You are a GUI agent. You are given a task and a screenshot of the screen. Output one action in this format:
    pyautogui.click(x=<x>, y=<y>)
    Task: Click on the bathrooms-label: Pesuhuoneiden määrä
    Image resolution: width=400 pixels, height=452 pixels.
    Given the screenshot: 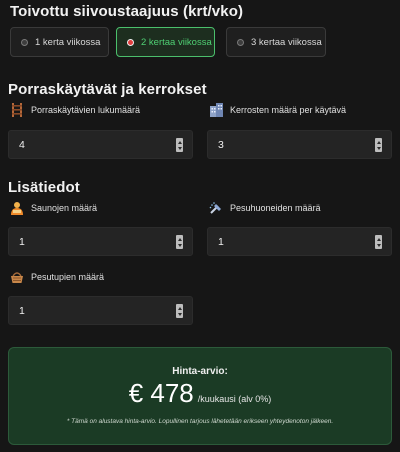 What is the action you would take?
    pyautogui.click(x=265, y=208)
    